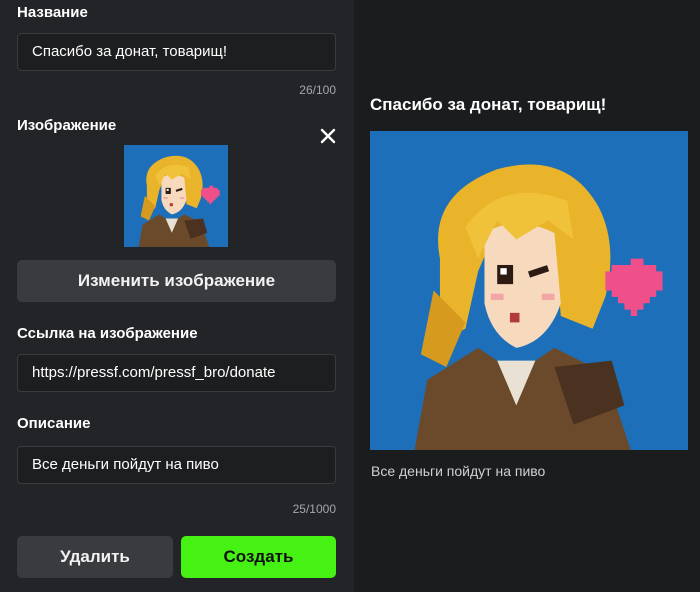 The width and height of the screenshot is (700, 592). Describe the element at coordinates (458, 471) in the screenshot. I see `preview-description: Все деньги пойдут на пиво` at that location.